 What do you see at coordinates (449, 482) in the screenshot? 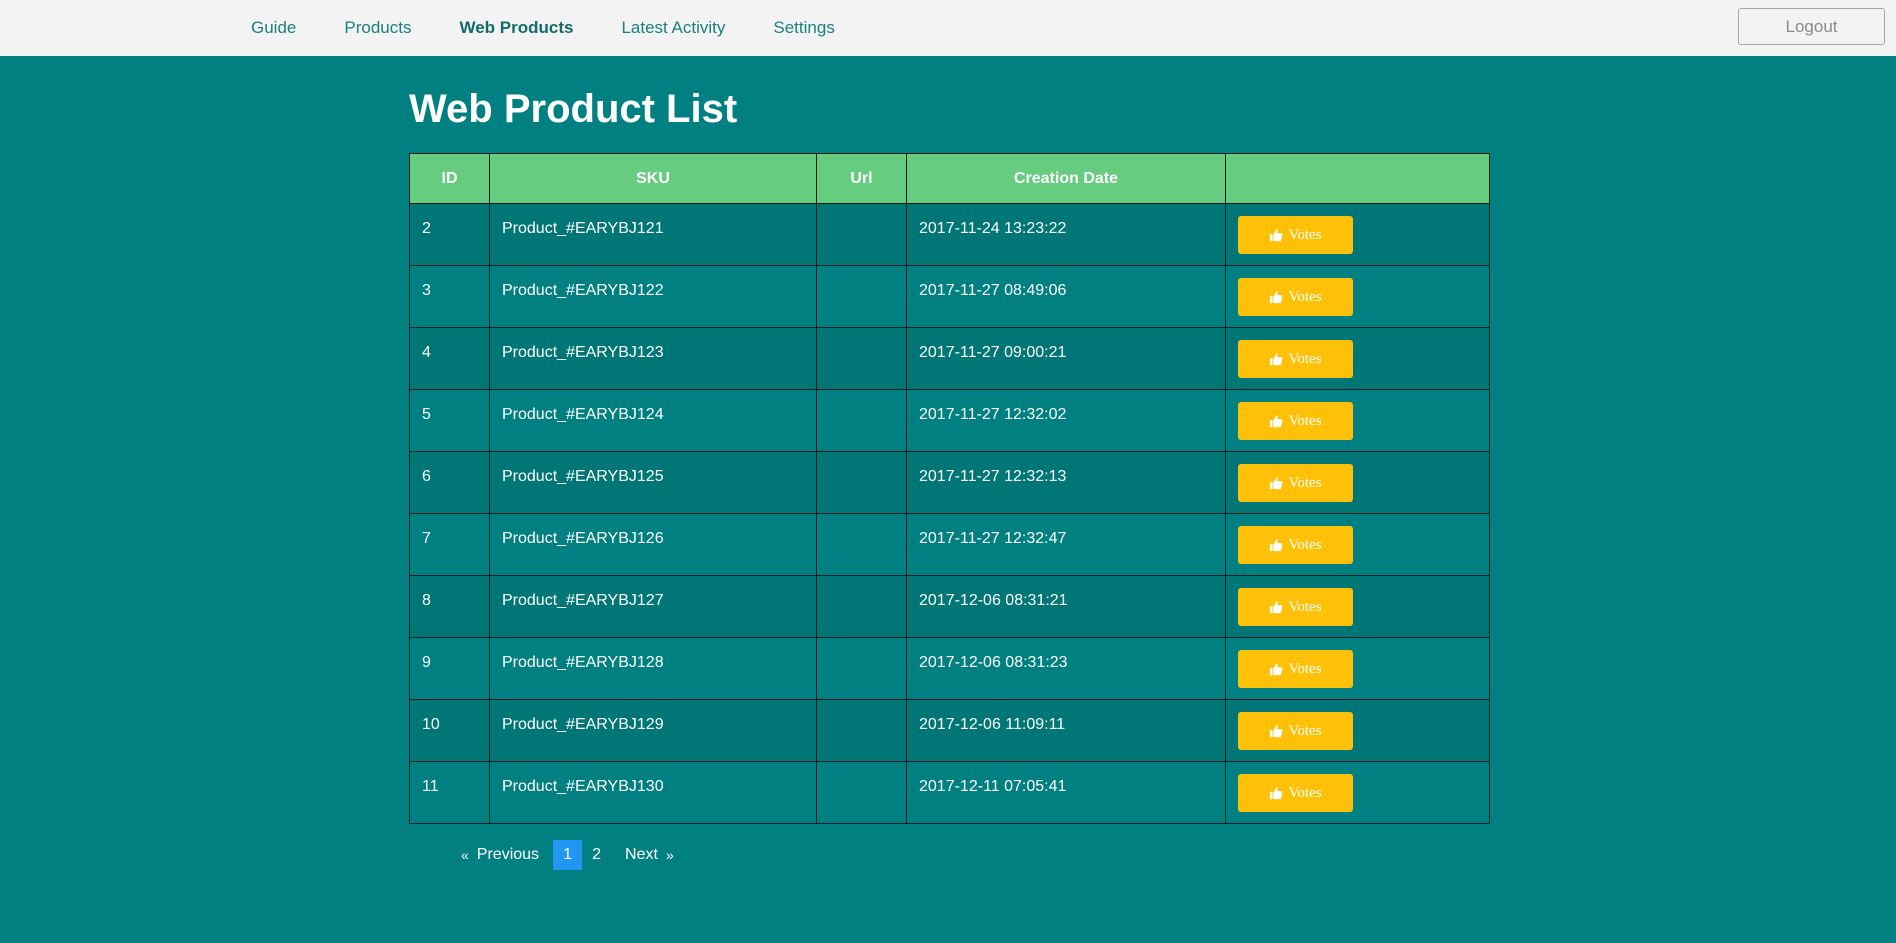
I see `cell-id: 6` at bounding box center [449, 482].